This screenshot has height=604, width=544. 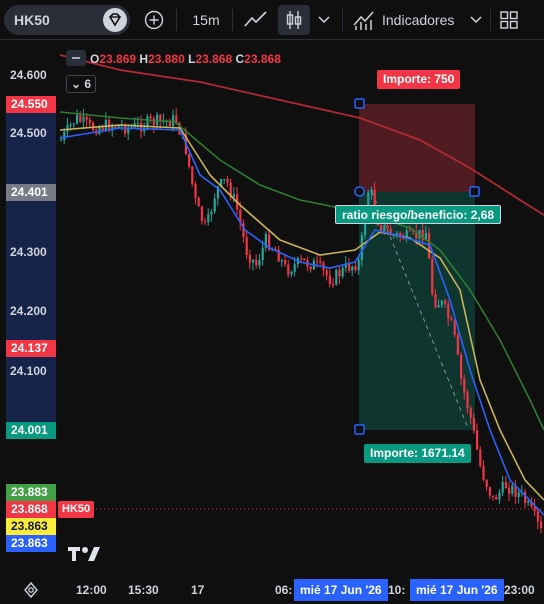 What do you see at coordinates (359, 429) in the screenshot?
I see `target-handle` at bounding box center [359, 429].